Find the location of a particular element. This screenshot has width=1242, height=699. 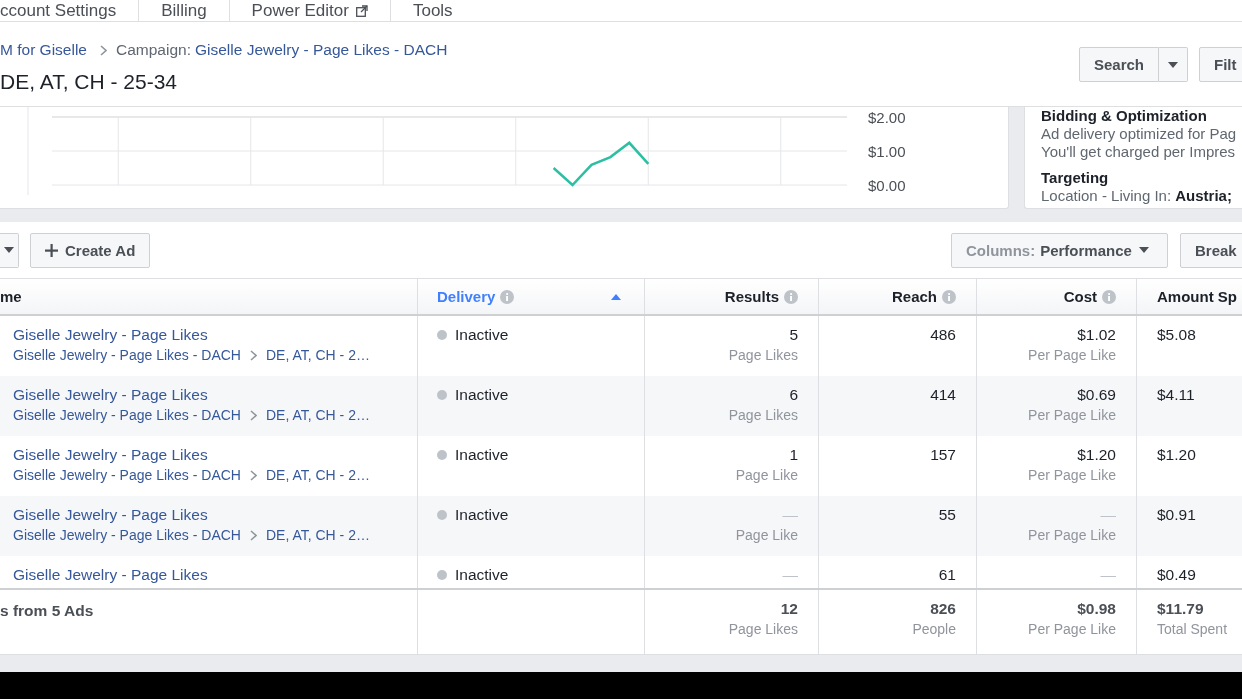

column-header: me is located at coordinates (209, 296).